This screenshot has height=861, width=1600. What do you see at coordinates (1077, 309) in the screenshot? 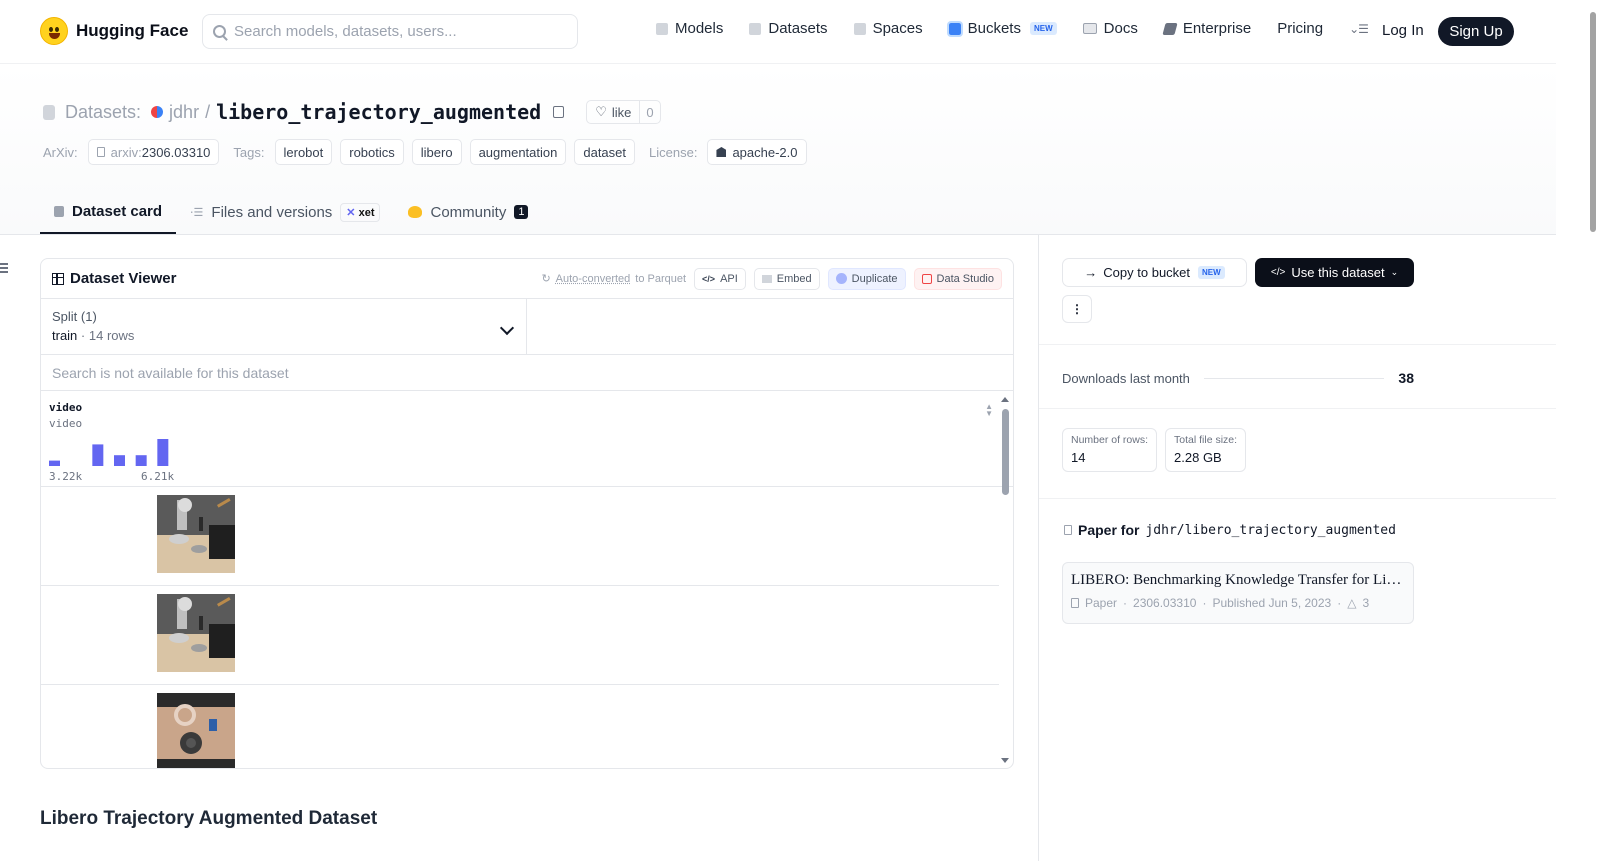
I see `more-options-button: ⋮` at bounding box center [1077, 309].